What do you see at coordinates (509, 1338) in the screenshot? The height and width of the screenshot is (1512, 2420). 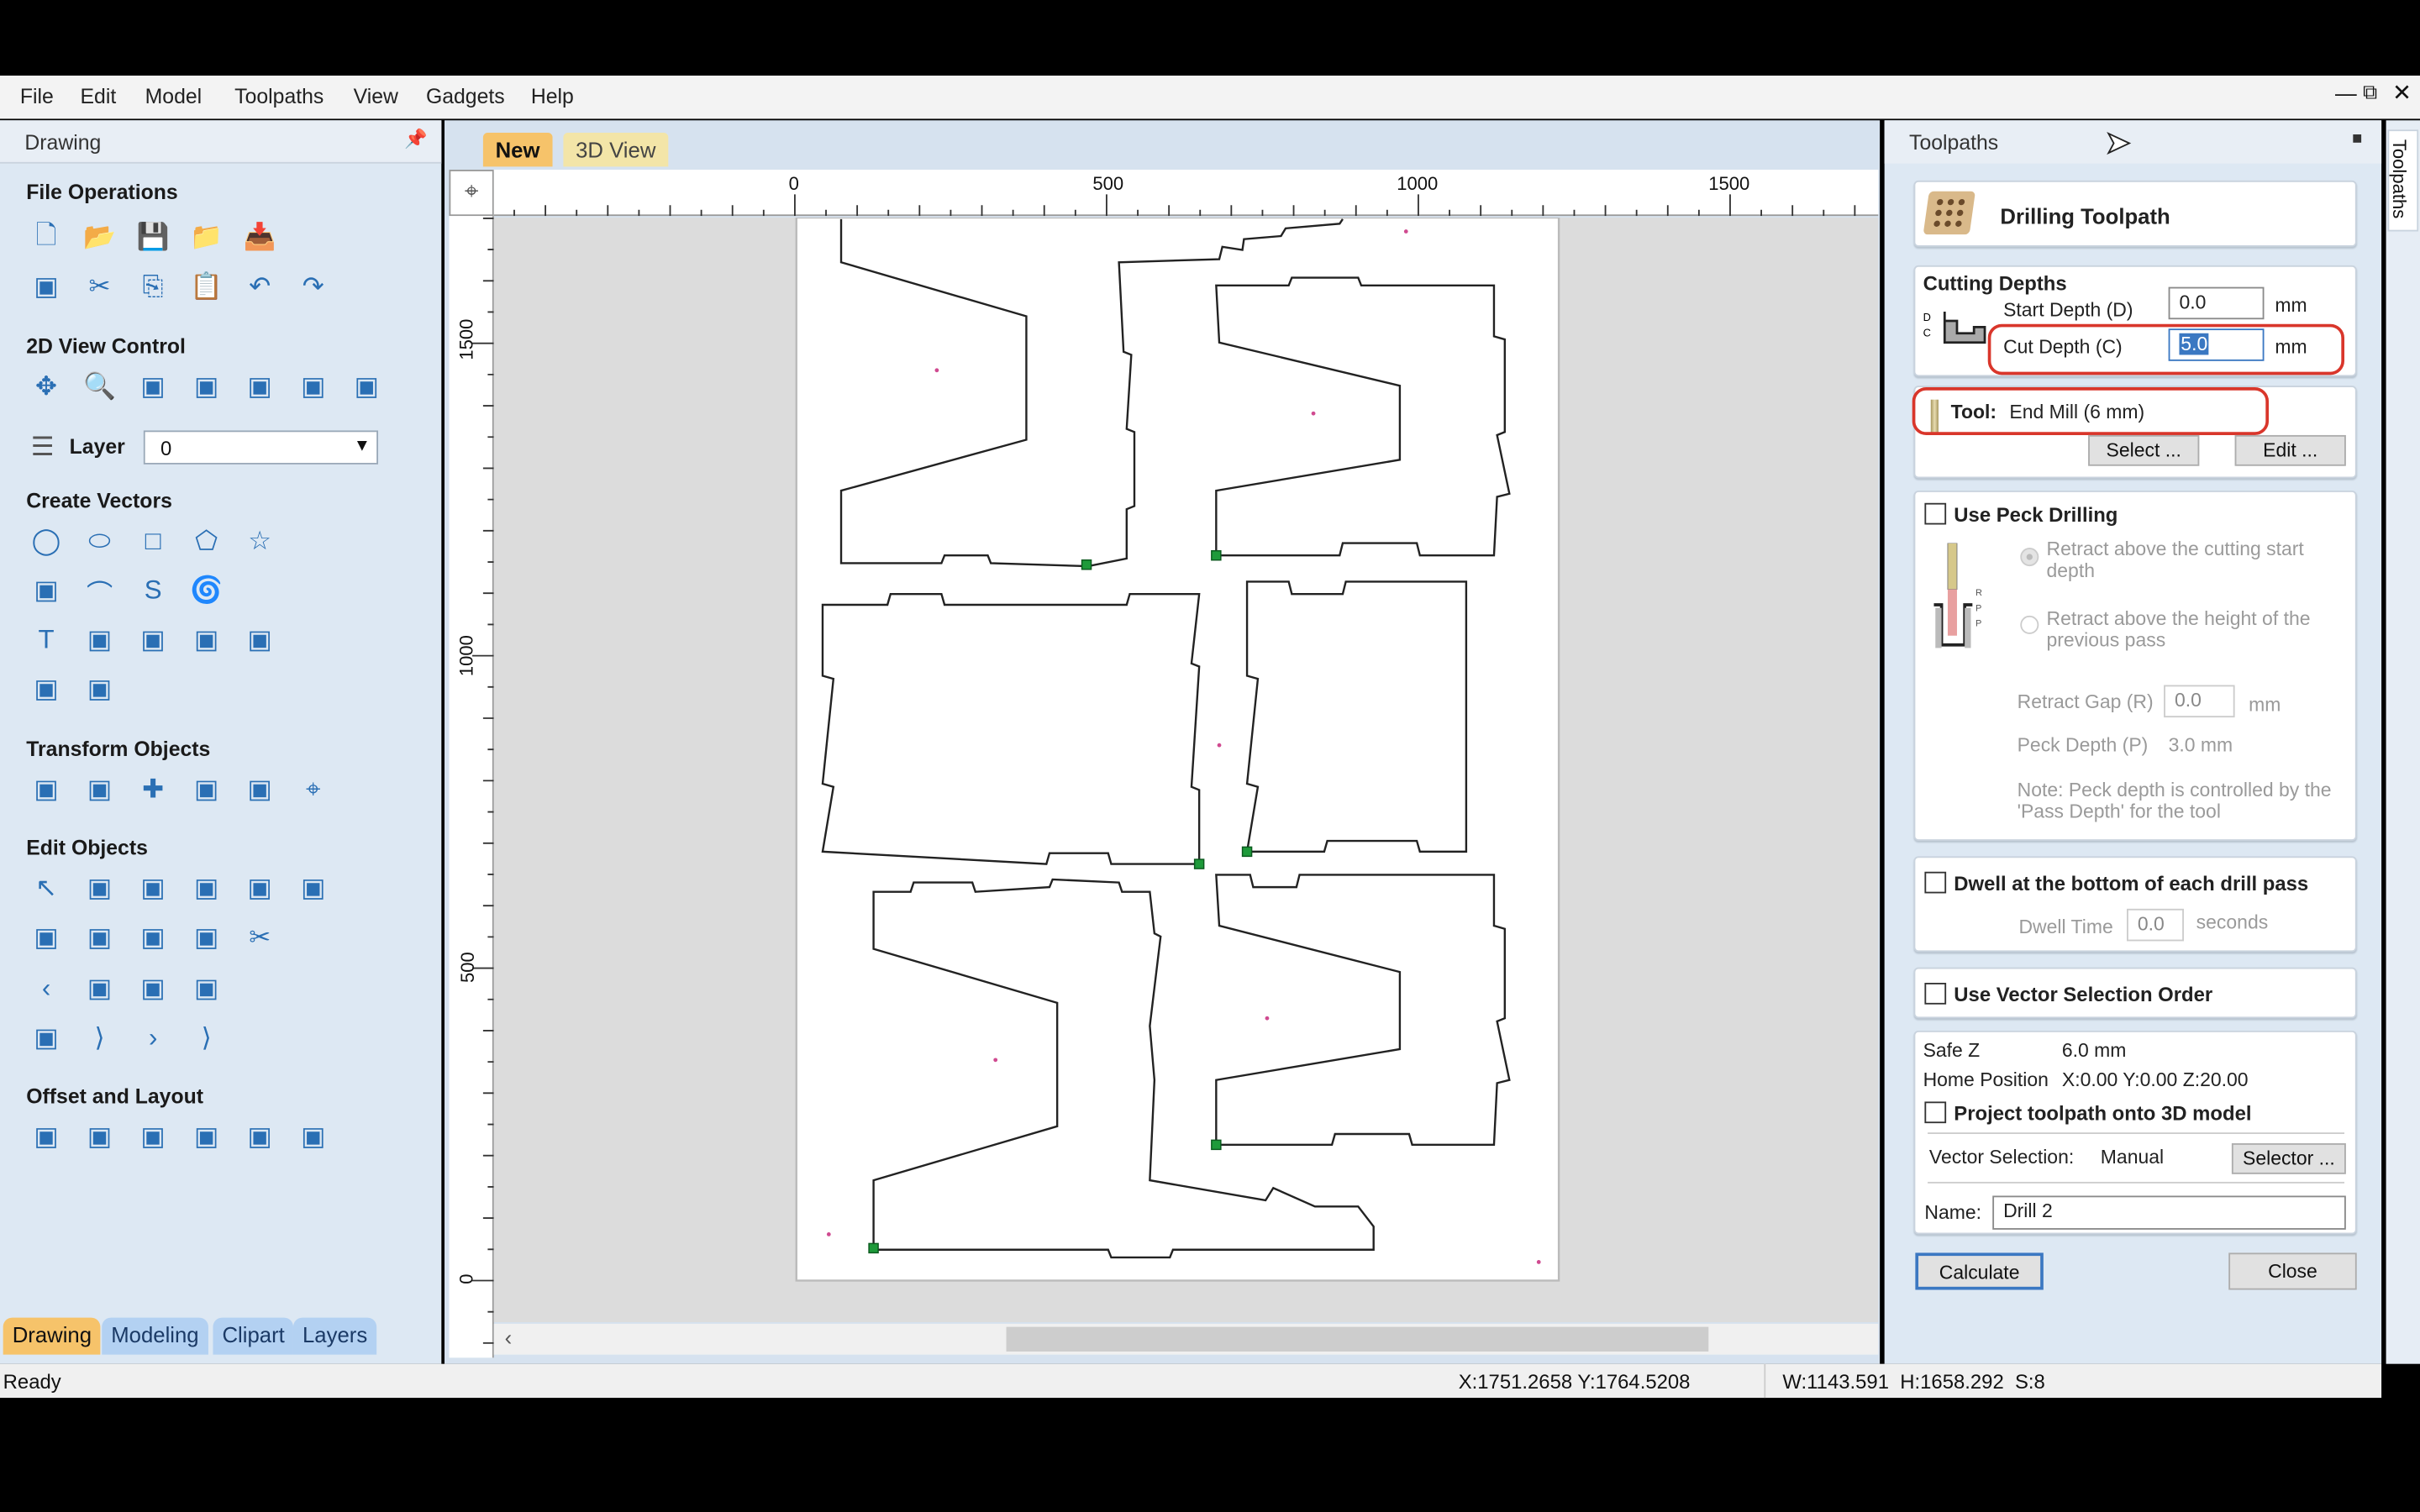 I see `scroll-left-icon: ‹` at bounding box center [509, 1338].